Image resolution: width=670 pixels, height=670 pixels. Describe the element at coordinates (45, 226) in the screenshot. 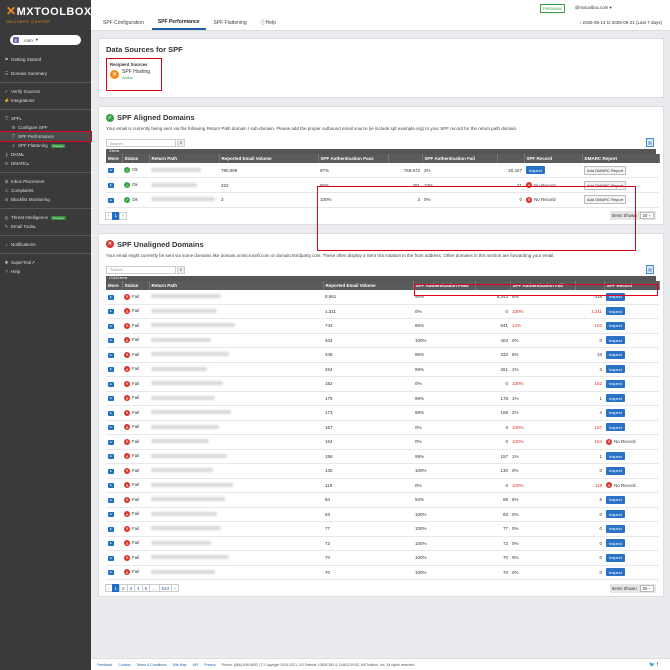

I see `sidebar-item-email-tools: ✎ Email Tools ▸` at that location.